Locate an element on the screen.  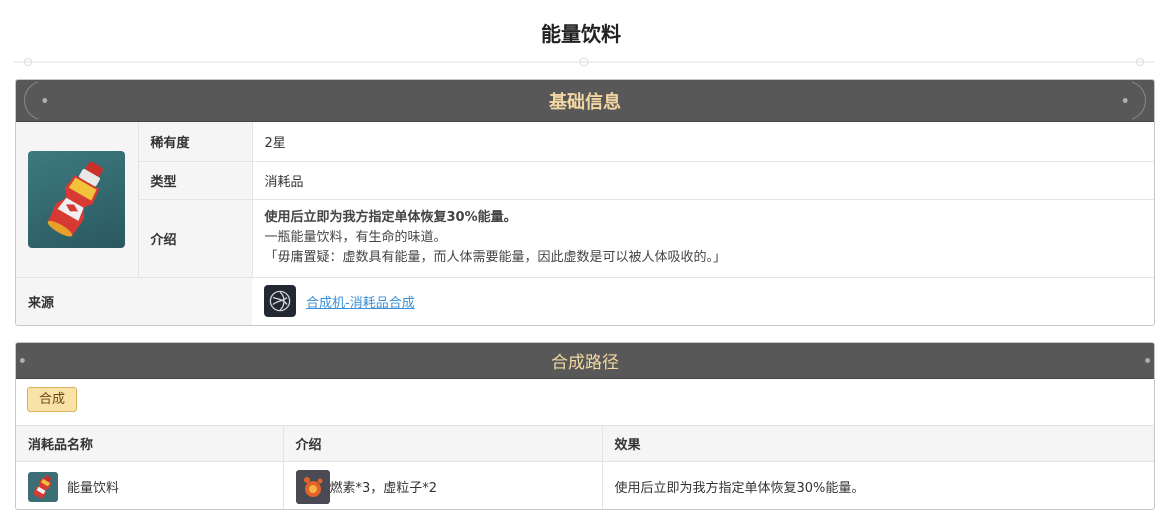
tab-synthesis: 合成 is located at coordinates (52, 399).